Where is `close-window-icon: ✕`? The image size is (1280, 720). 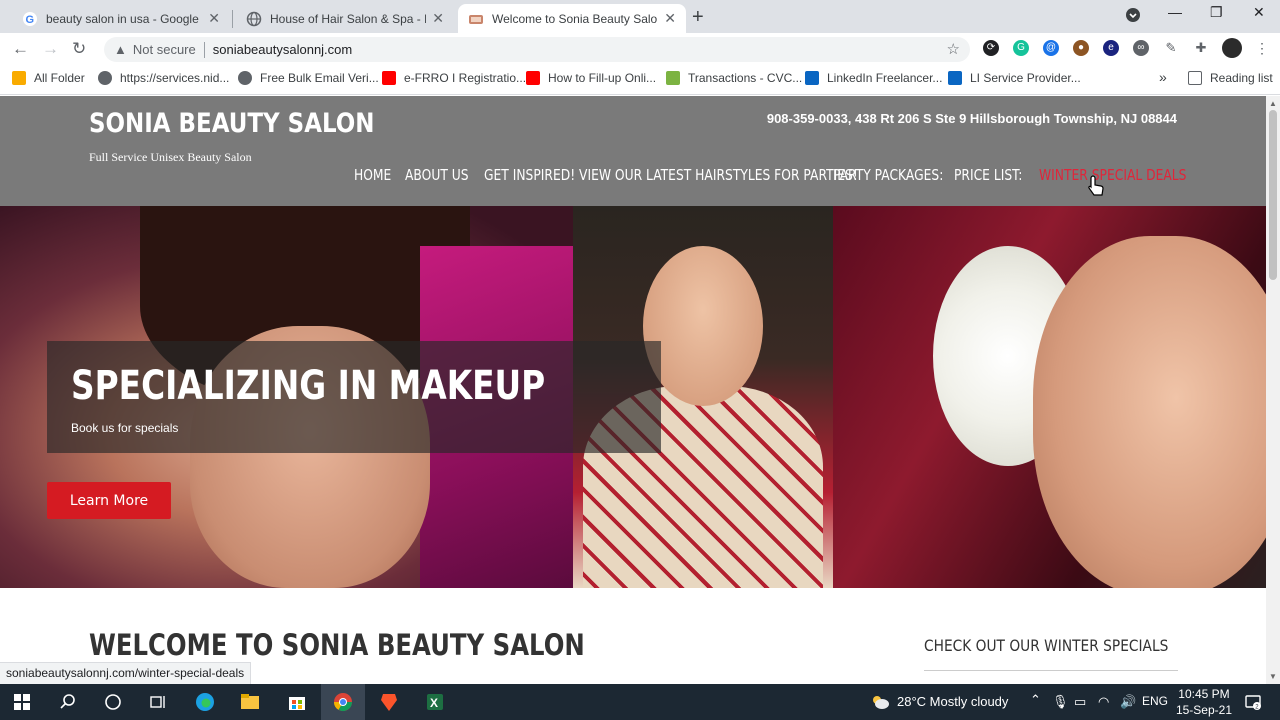
close-window-icon: ✕ is located at coordinates (1259, 12).